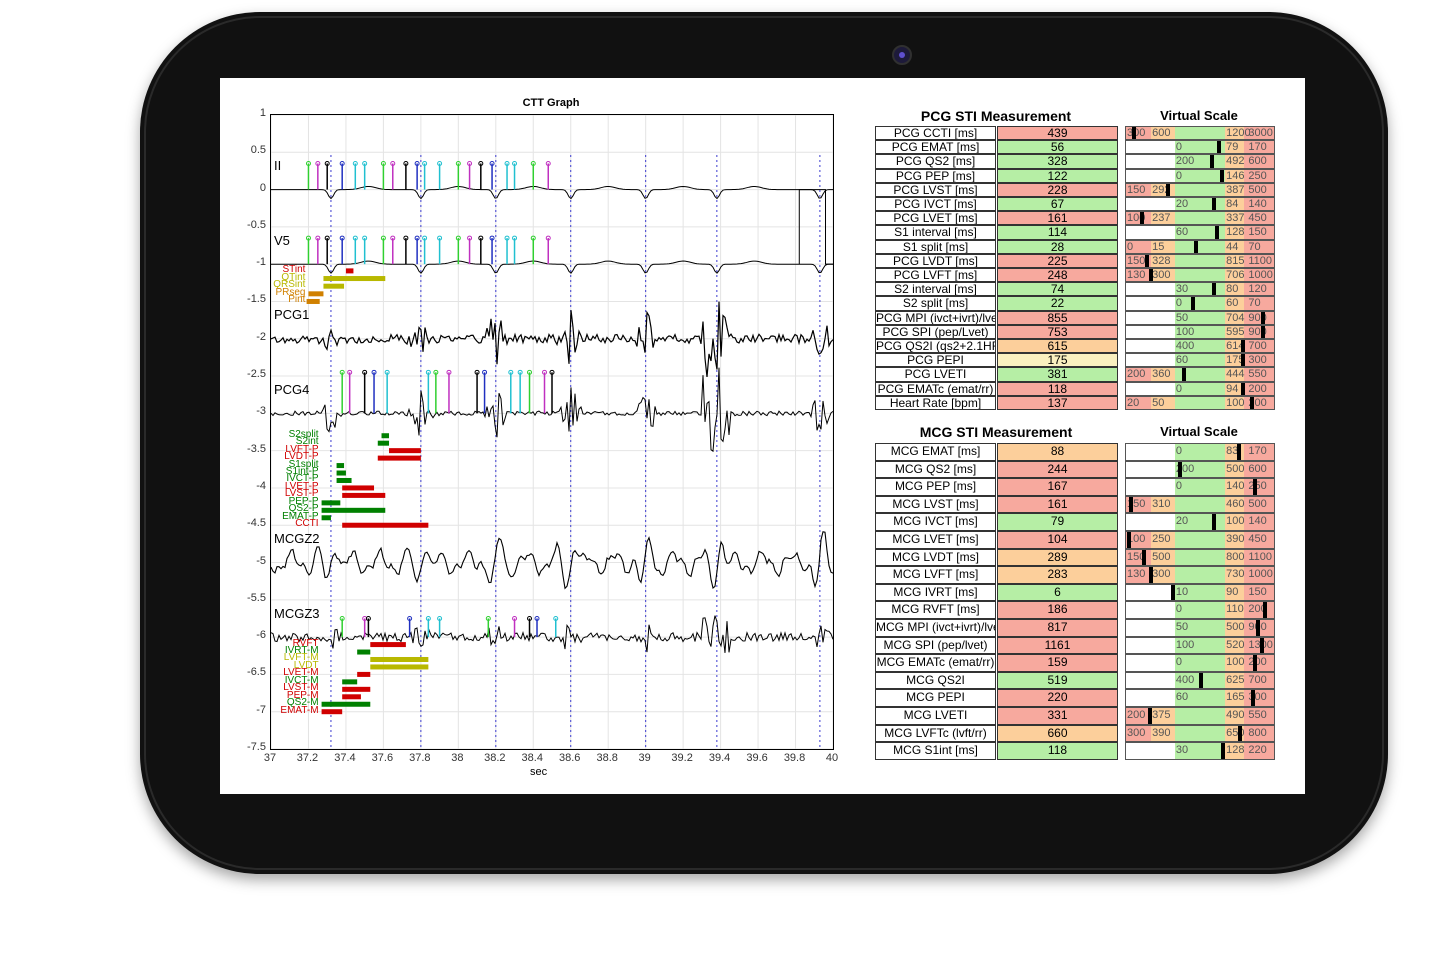 The height and width of the screenshot is (956, 1452). What do you see at coordinates (1057, 522) in the screenshot?
I see `sti-value: 79` at bounding box center [1057, 522].